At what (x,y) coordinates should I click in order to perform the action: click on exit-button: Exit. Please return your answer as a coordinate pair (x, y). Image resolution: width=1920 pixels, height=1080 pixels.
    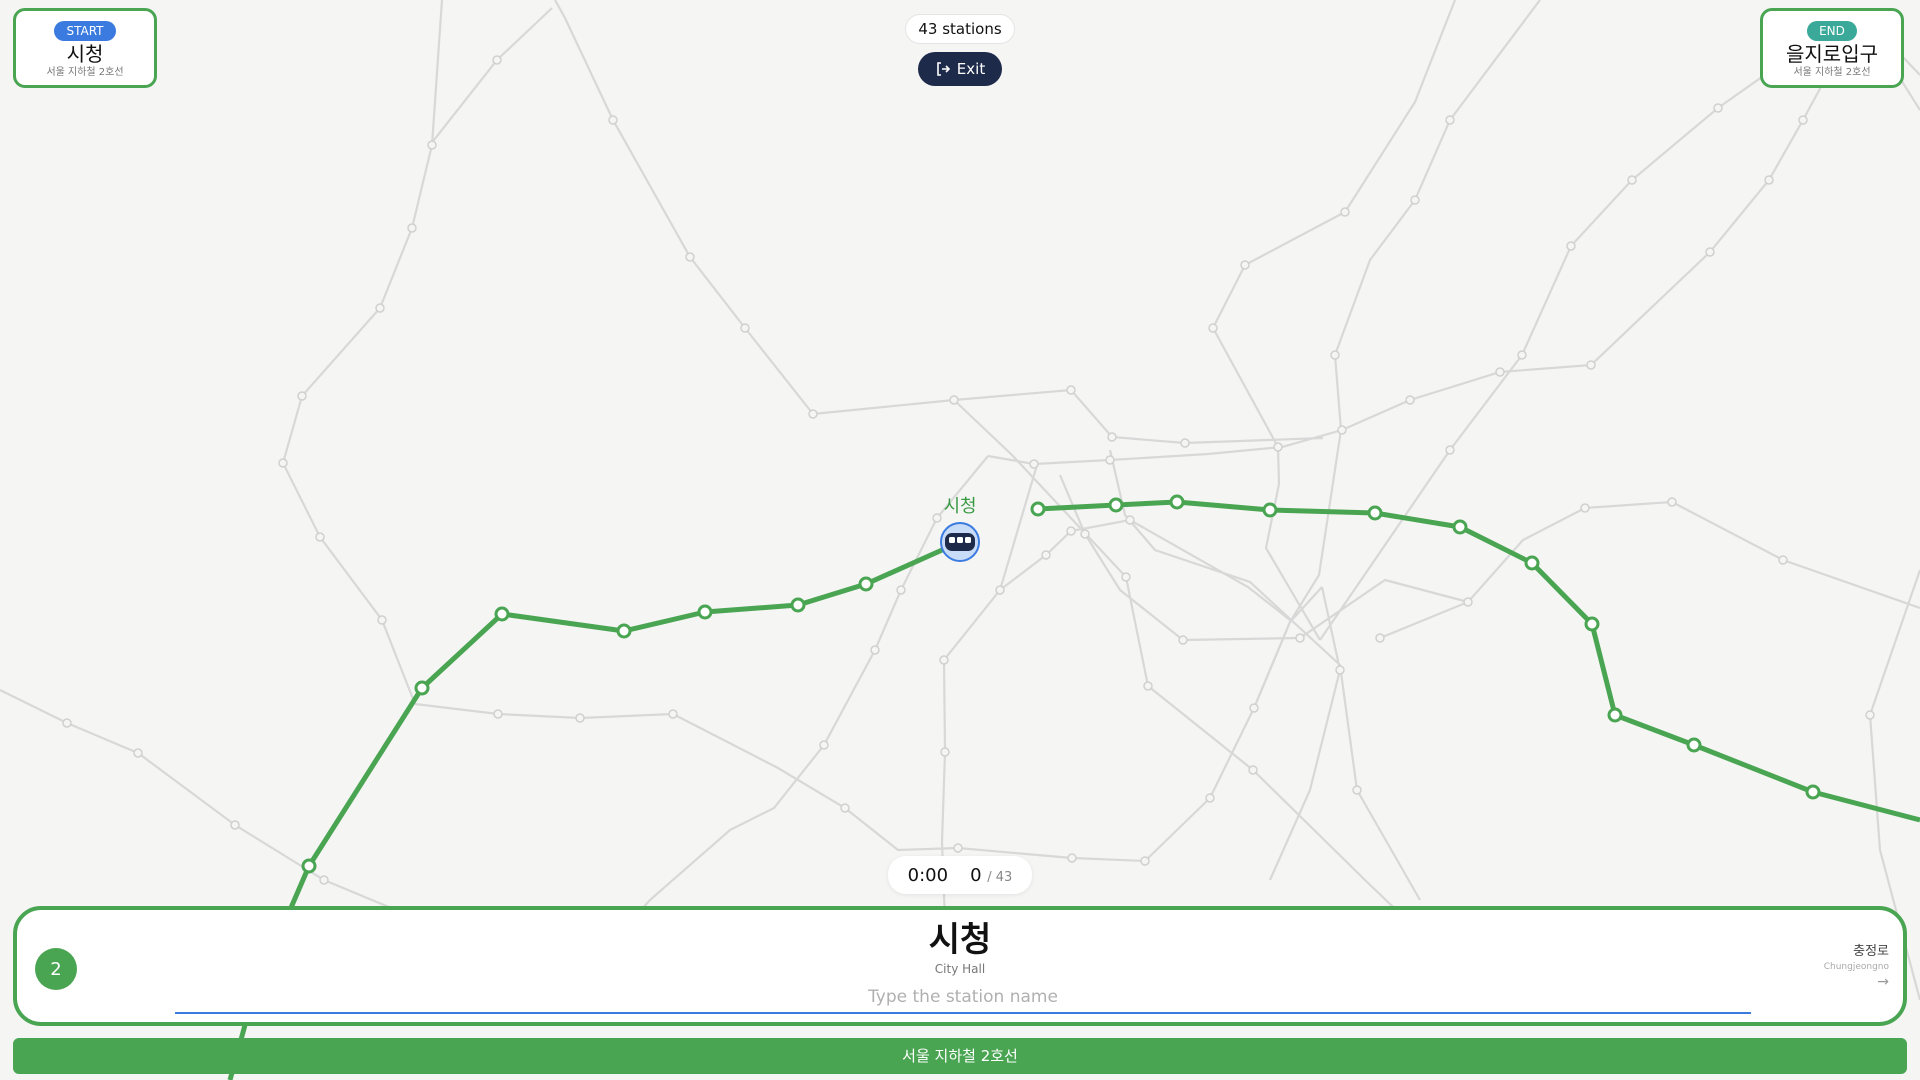
    Looking at the image, I should click on (960, 69).